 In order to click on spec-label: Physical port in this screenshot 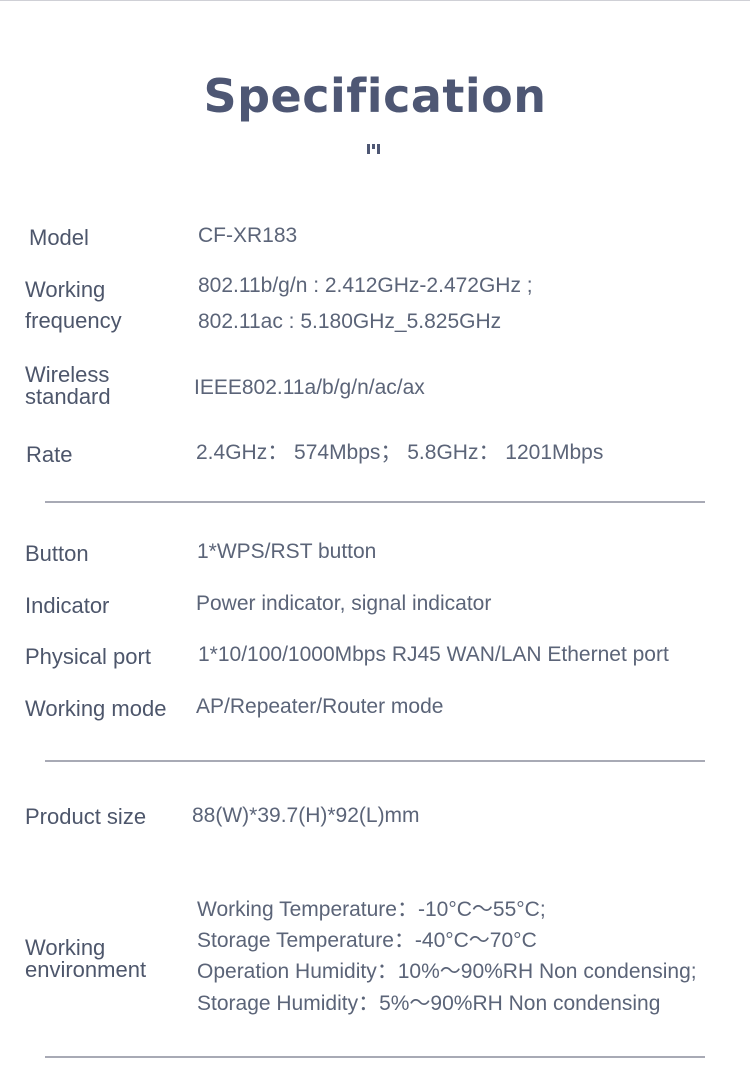, I will do `click(88, 656)`.